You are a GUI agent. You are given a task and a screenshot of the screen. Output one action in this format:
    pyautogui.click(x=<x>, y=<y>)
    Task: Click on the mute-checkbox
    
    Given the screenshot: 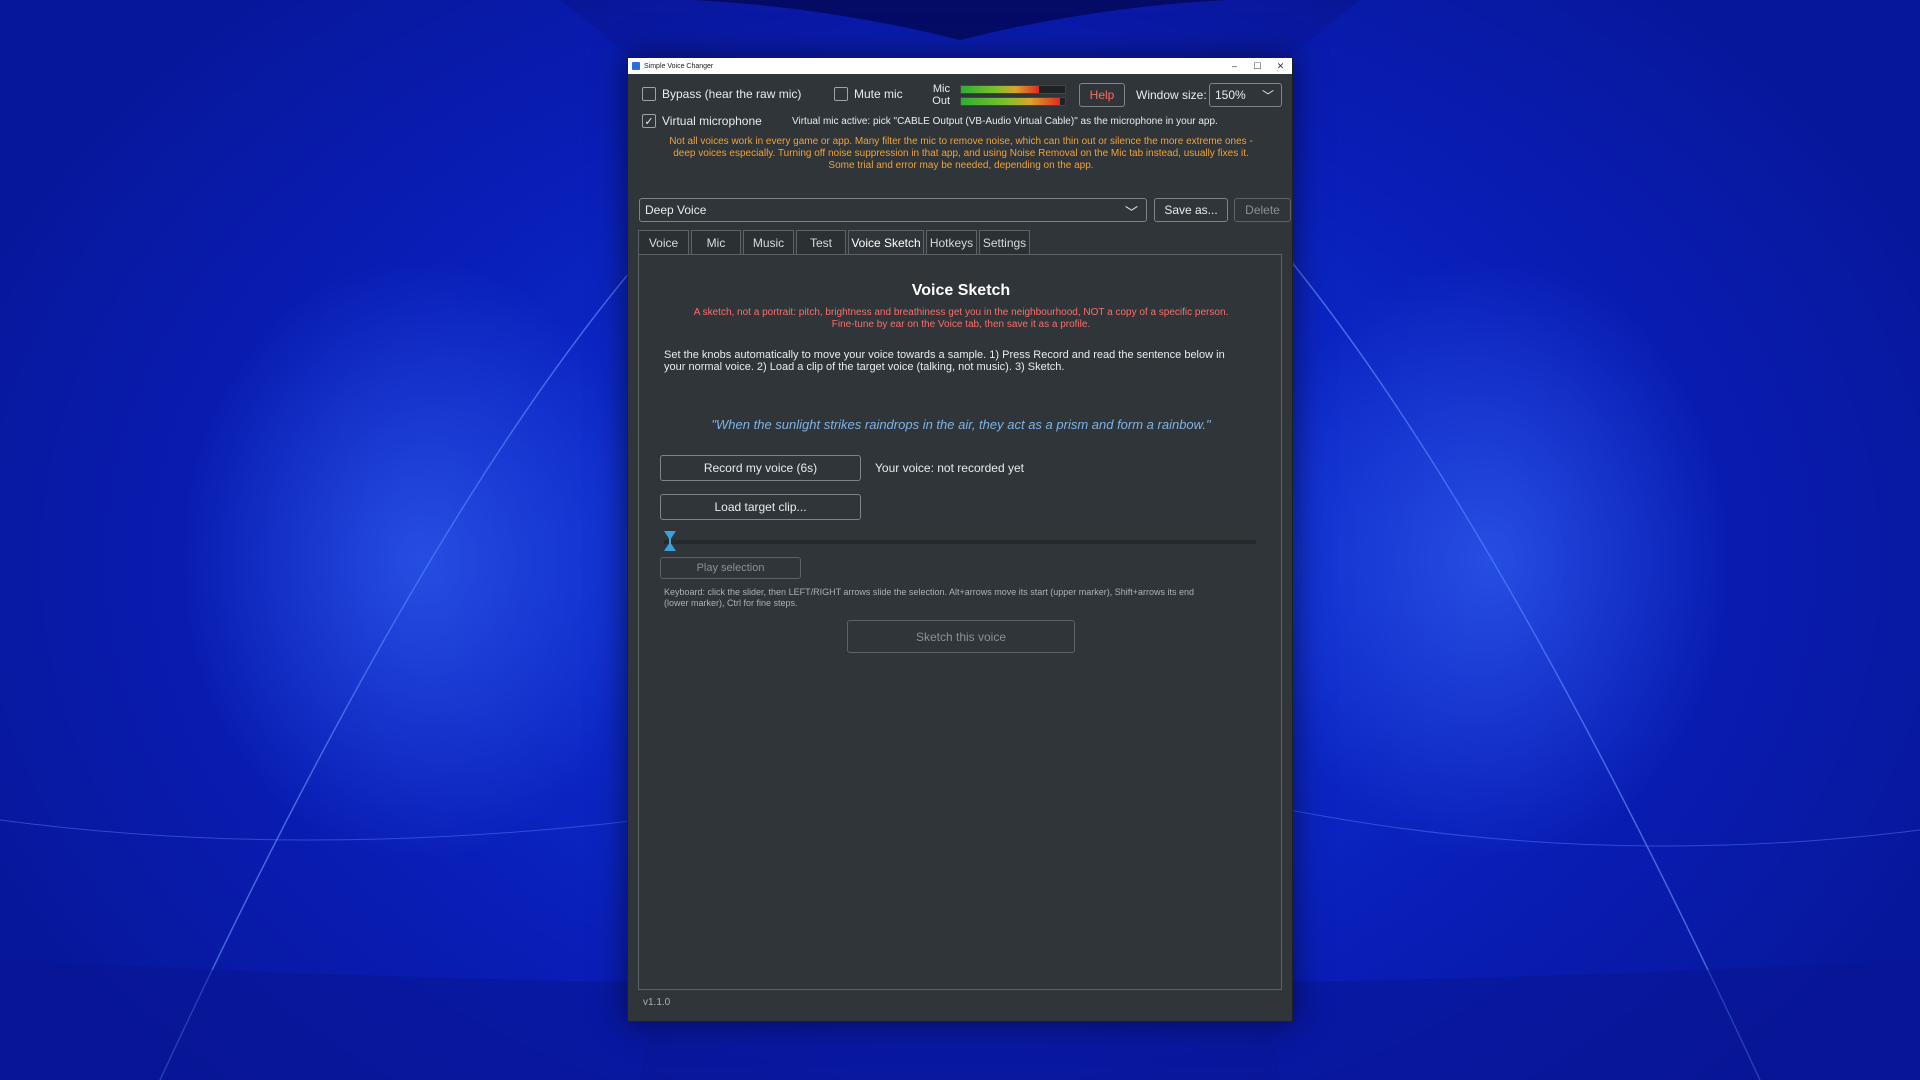 What is the action you would take?
    pyautogui.click(x=841, y=94)
    